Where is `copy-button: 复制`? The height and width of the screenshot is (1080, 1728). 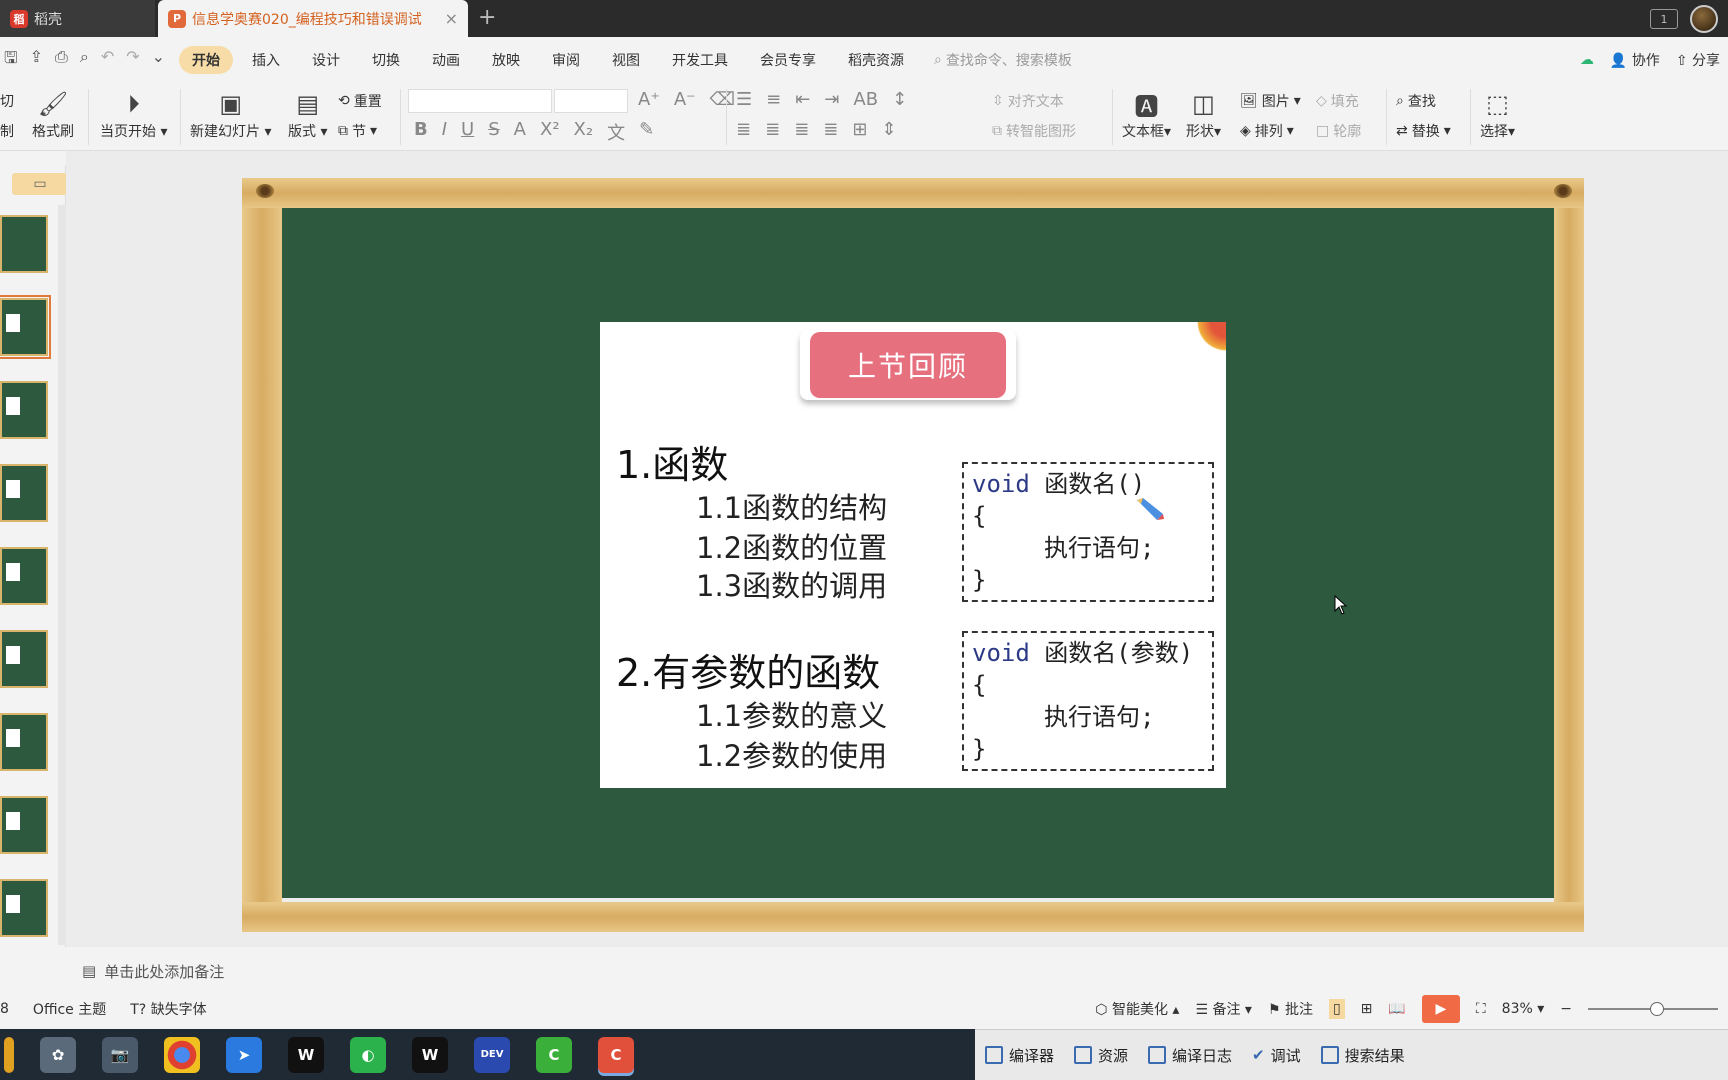
copy-button: 复制 is located at coordinates (7, 131).